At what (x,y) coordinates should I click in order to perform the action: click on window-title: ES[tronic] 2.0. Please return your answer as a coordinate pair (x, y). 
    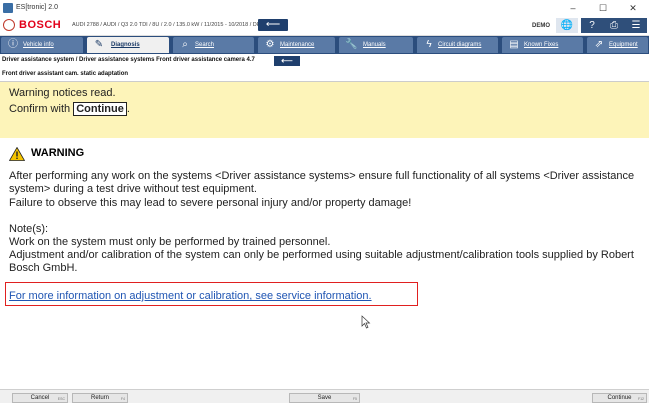
    Looking at the image, I should click on (37, 7).